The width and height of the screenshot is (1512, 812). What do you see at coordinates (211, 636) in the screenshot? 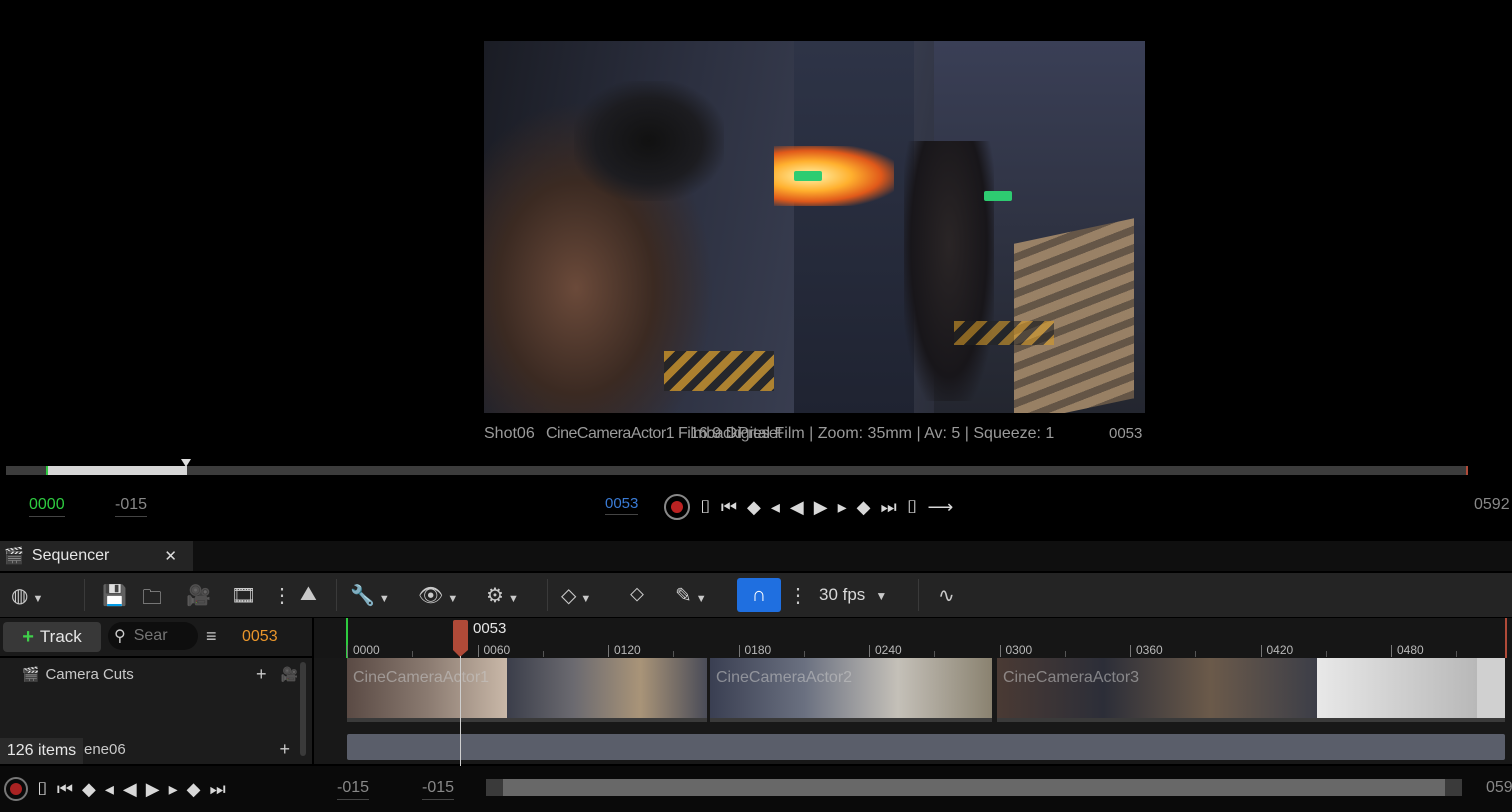
I see `filter-icon: ≡` at bounding box center [211, 636].